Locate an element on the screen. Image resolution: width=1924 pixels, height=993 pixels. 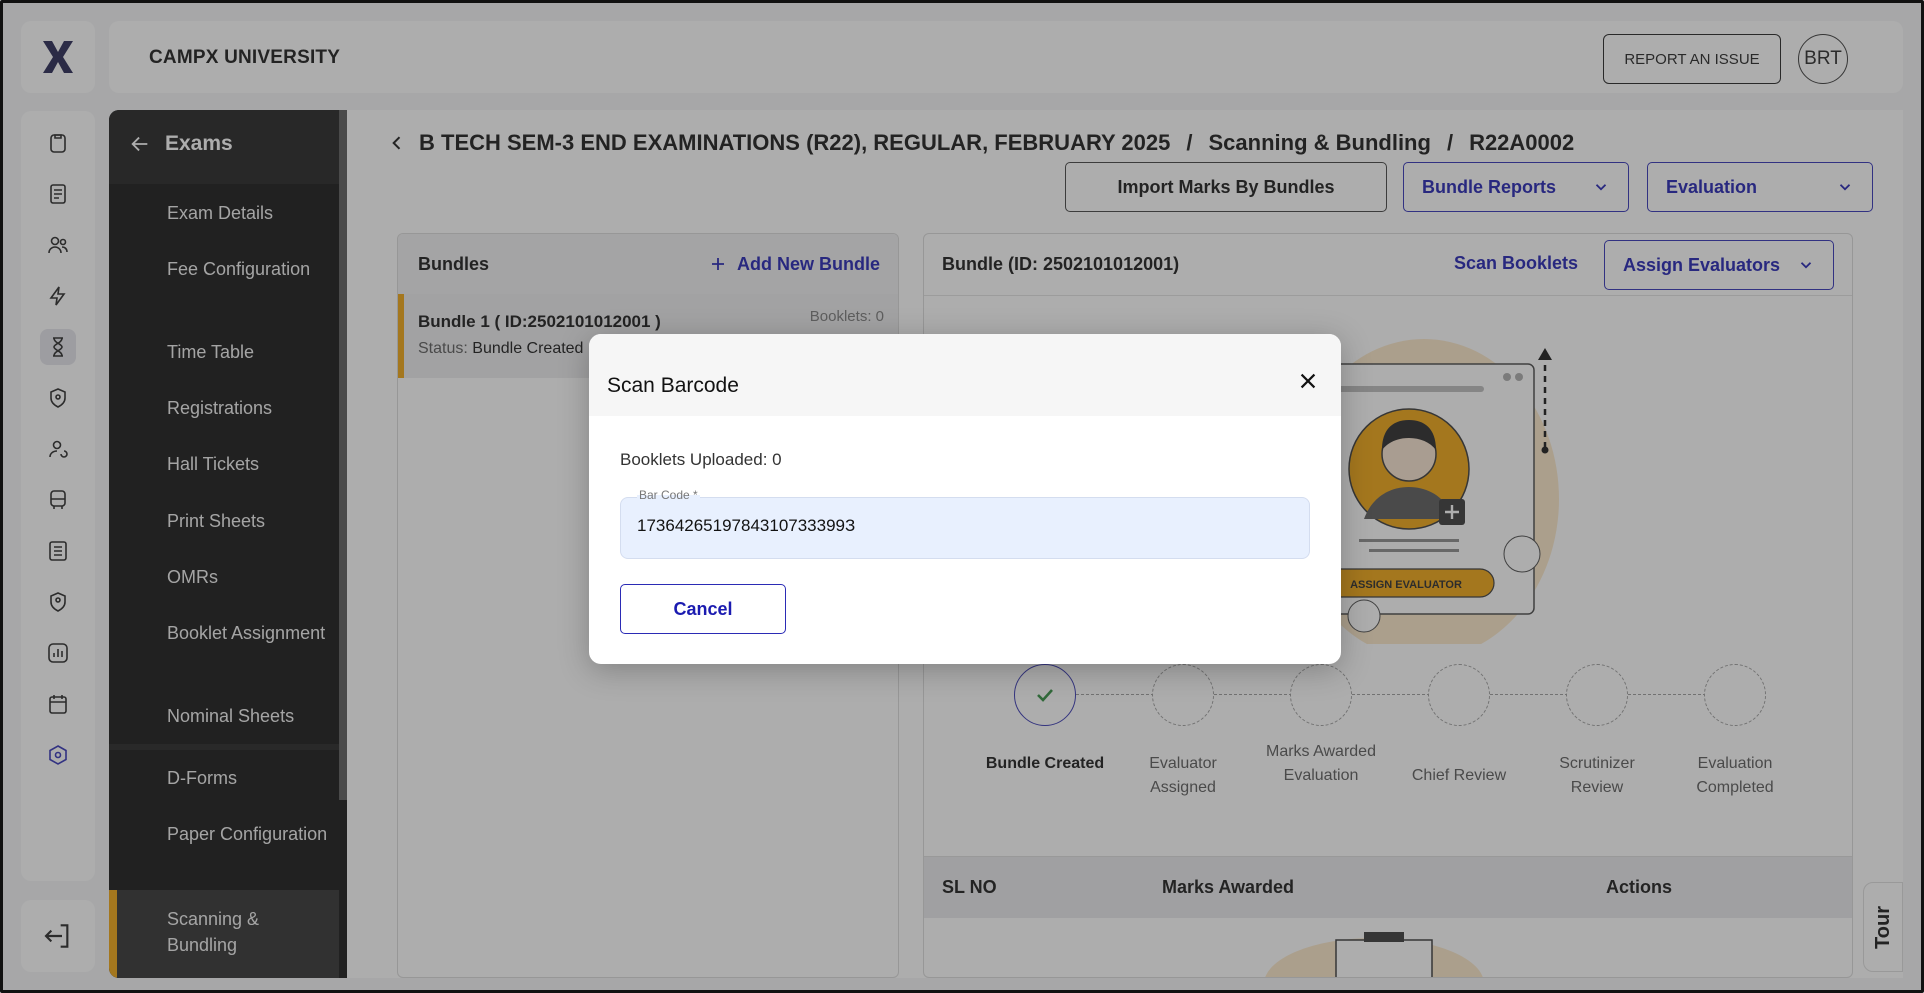
dialog-title: Scan Barcode is located at coordinates (673, 385).